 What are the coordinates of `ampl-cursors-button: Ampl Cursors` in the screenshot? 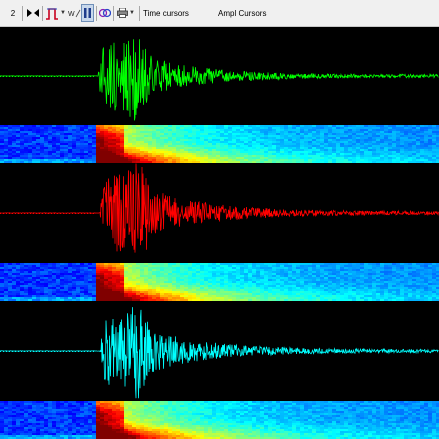 It's located at (242, 13).